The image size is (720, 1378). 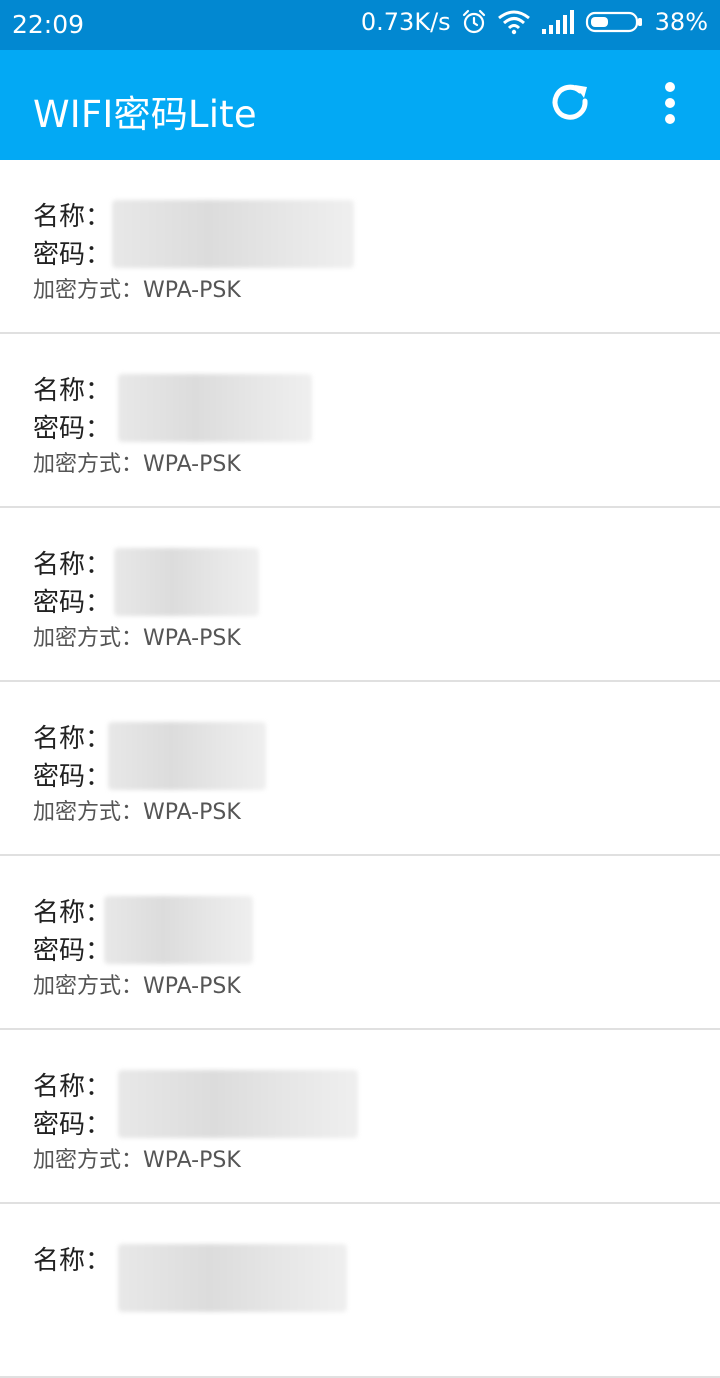 I want to click on overflow-menu-icon, so click(x=670, y=105).